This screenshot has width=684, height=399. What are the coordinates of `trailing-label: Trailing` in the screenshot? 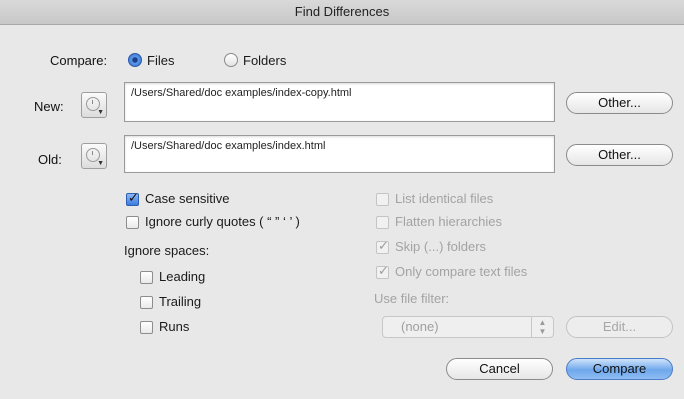 It's located at (180, 301).